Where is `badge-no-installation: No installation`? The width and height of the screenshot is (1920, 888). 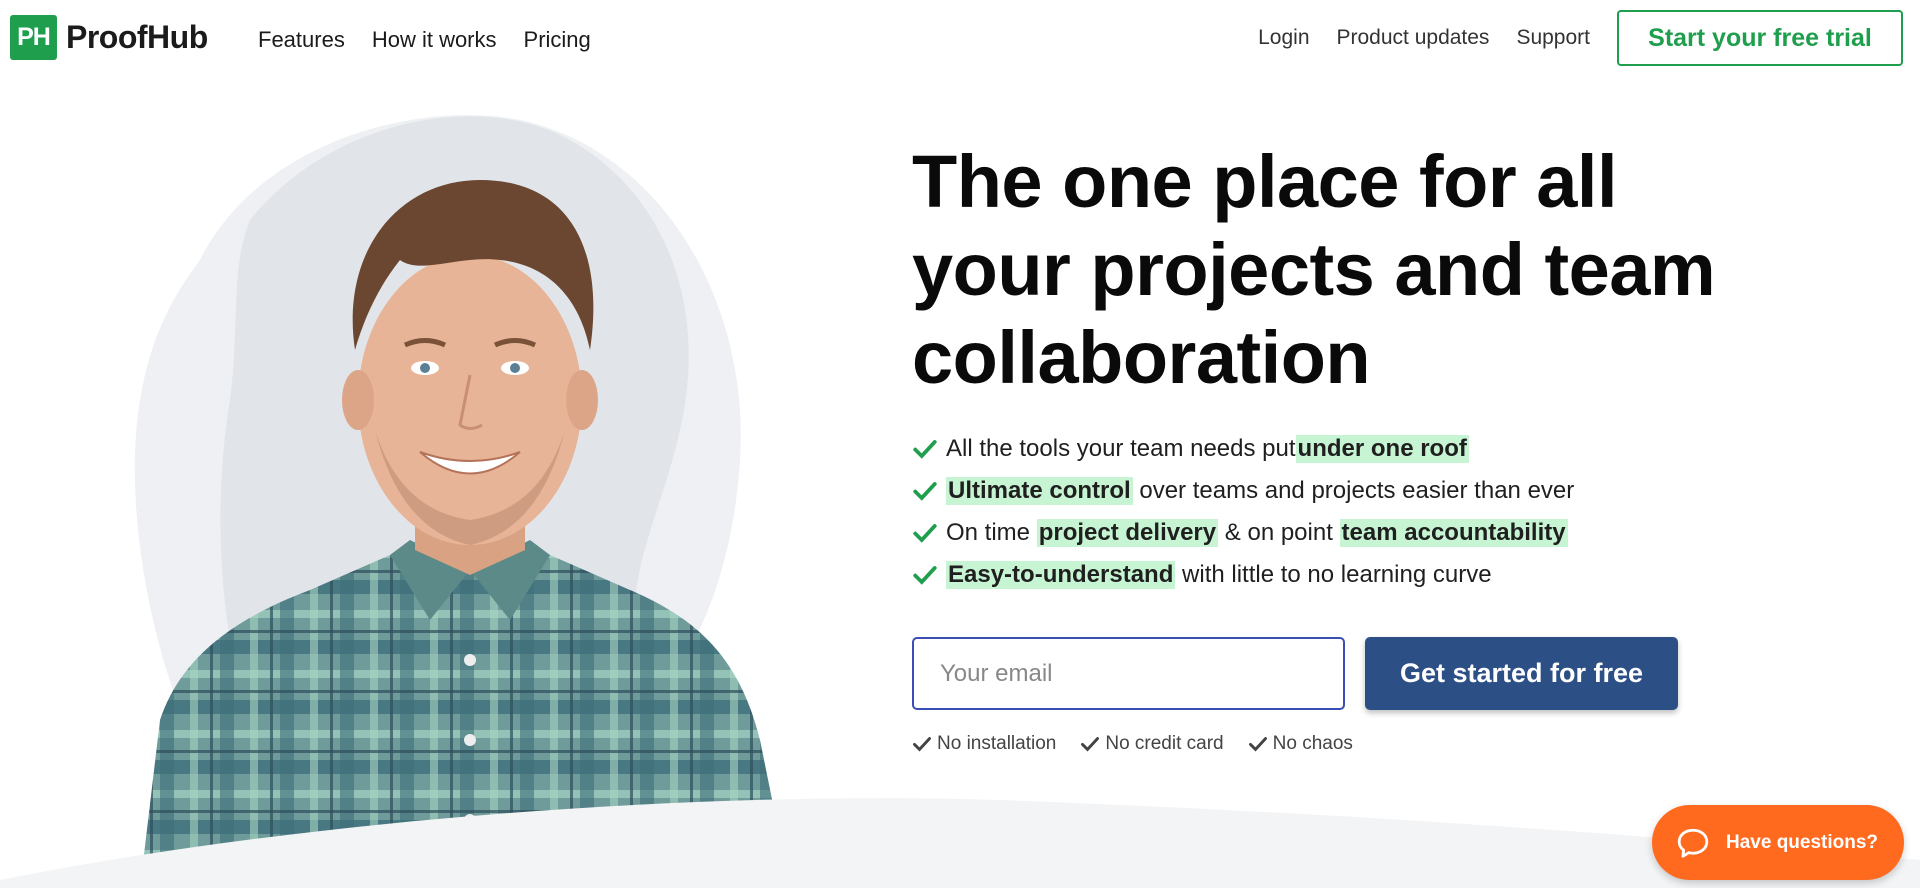
badge-no-installation: No installation is located at coordinates (984, 744).